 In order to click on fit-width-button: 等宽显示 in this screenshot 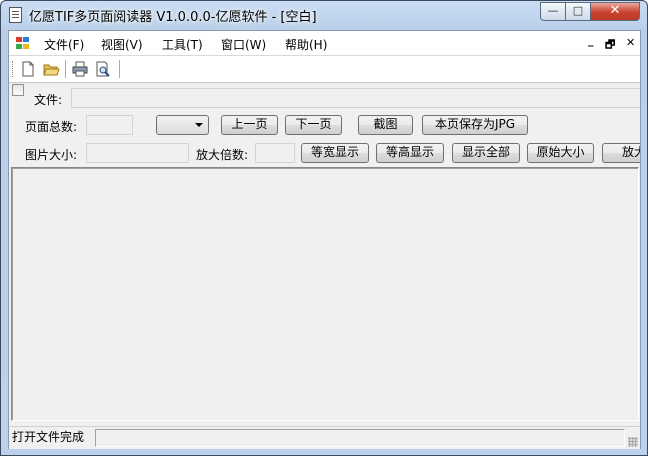, I will do `click(335, 153)`.